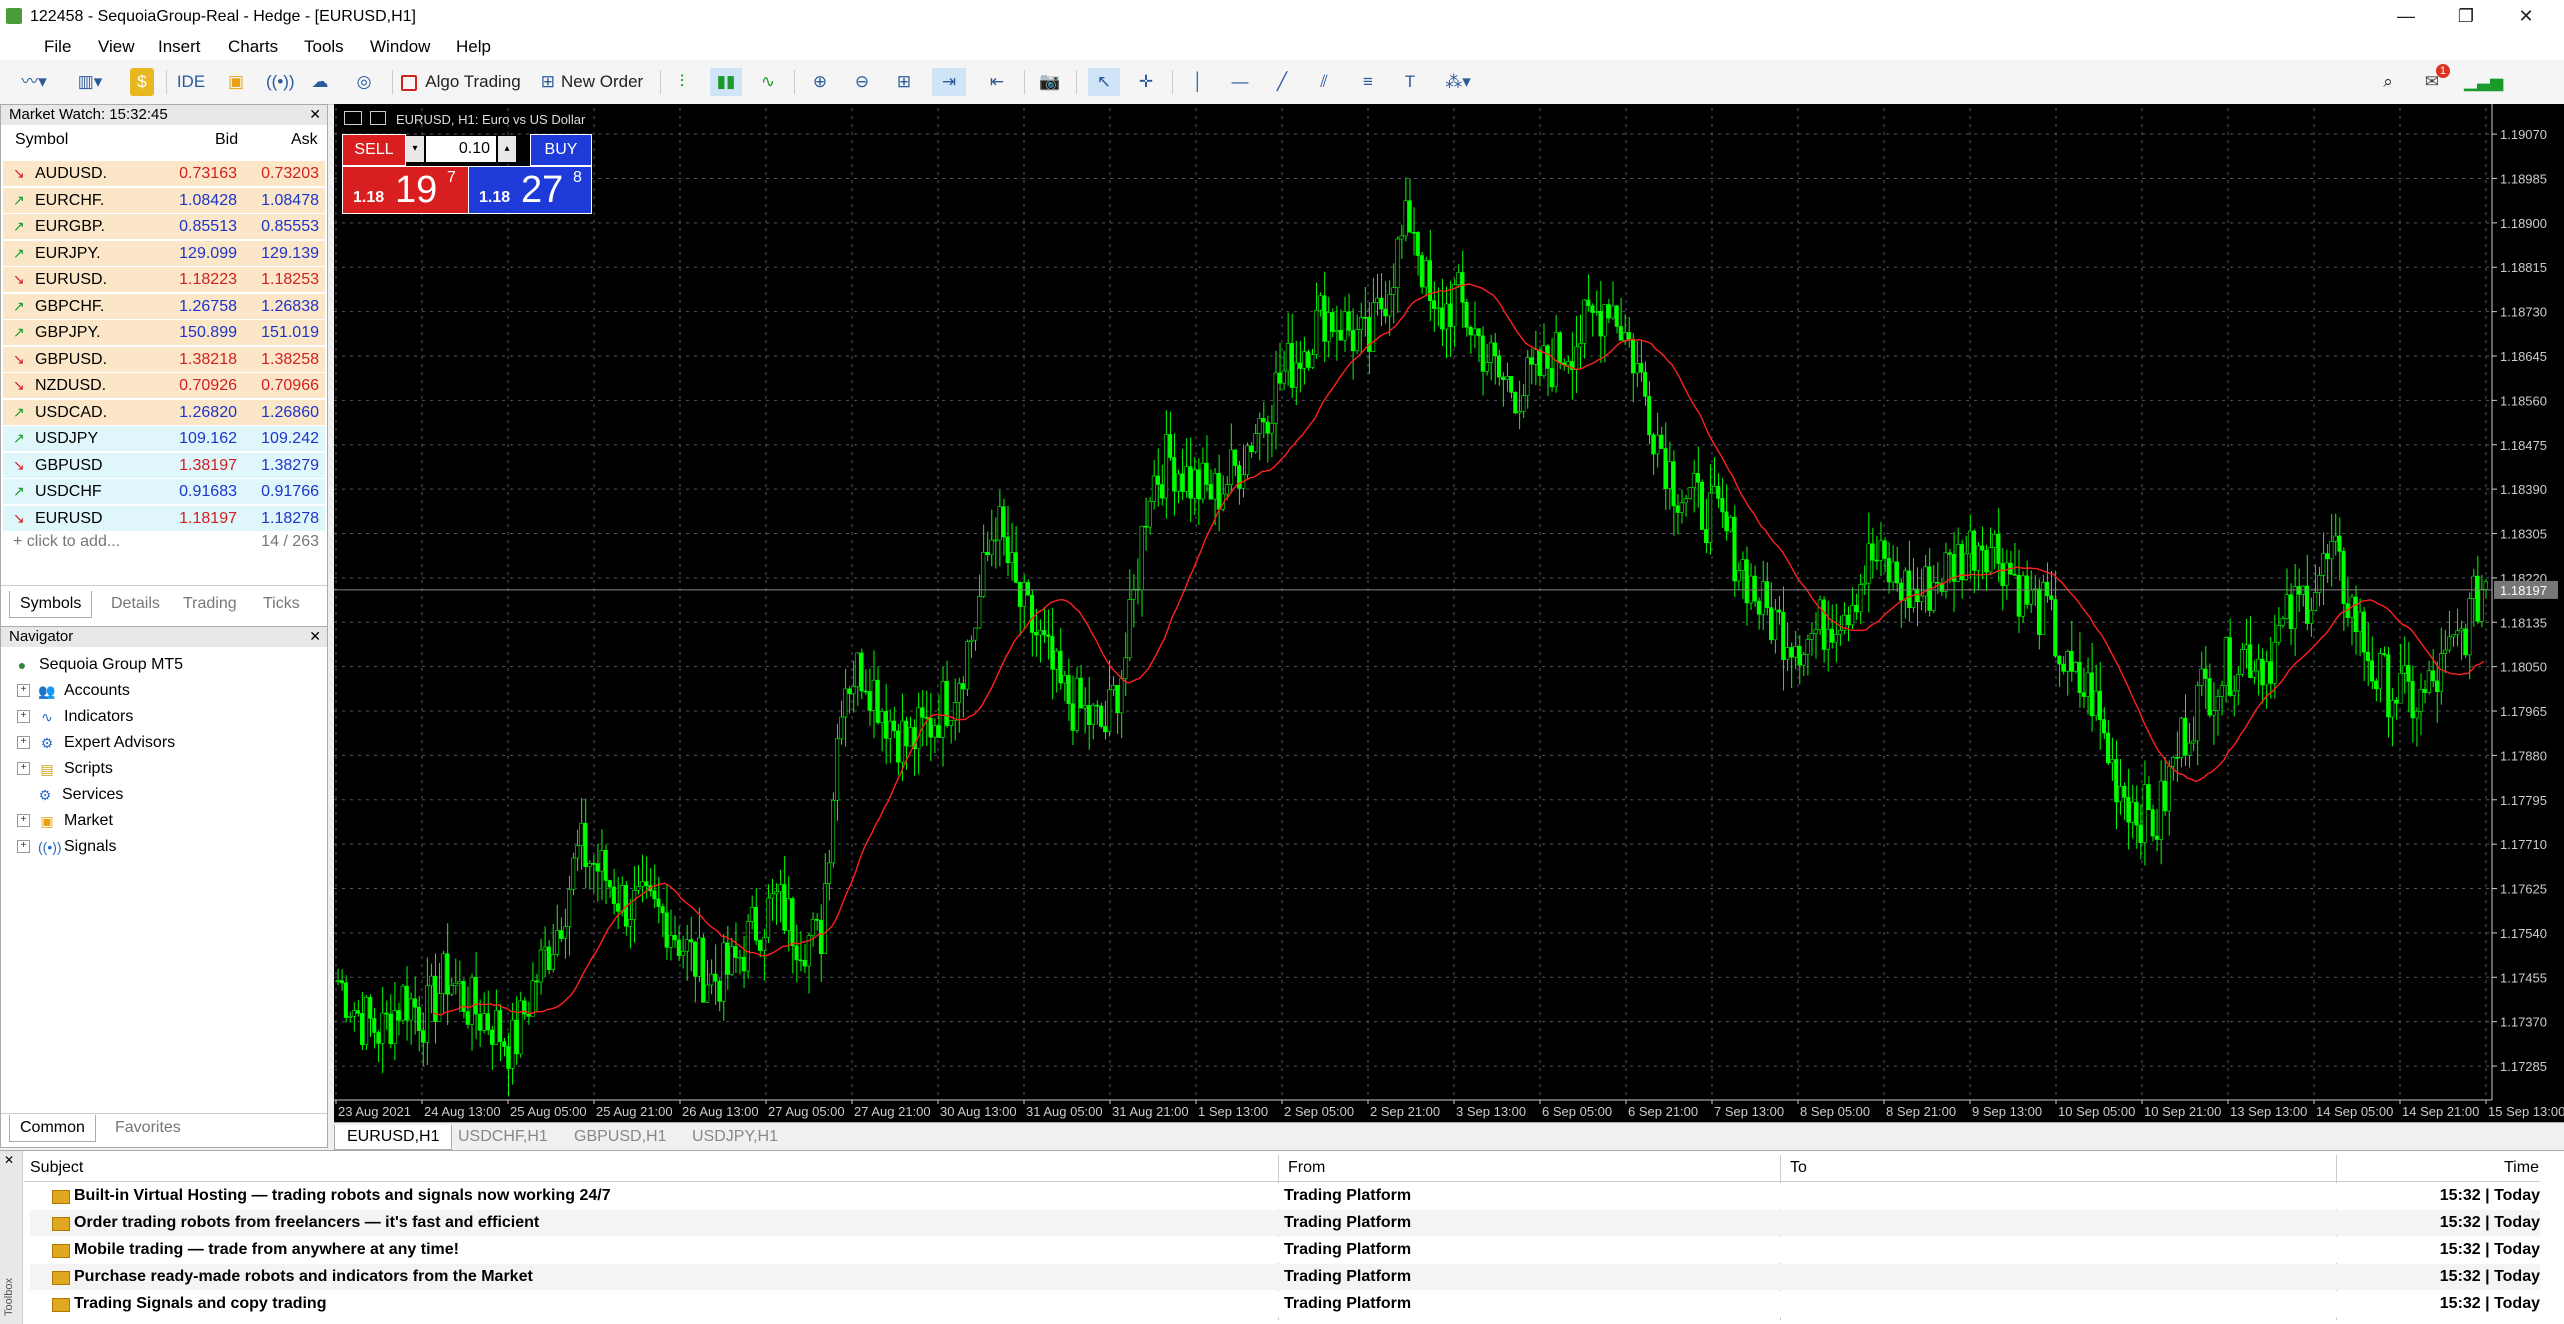 This screenshot has height=1324, width=2564. Describe the element at coordinates (164, 412) in the screenshot. I see `market-watch-row: ↗ USDCAD. 1.26820 1.26860` at that location.